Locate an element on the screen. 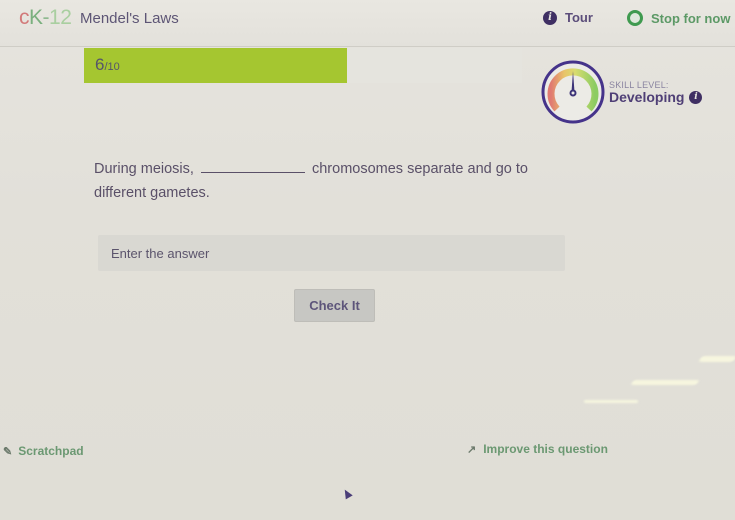 Image resolution: width=735 pixels, height=520 pixels. progress-total: /10 is located at coordinates (112, 67).